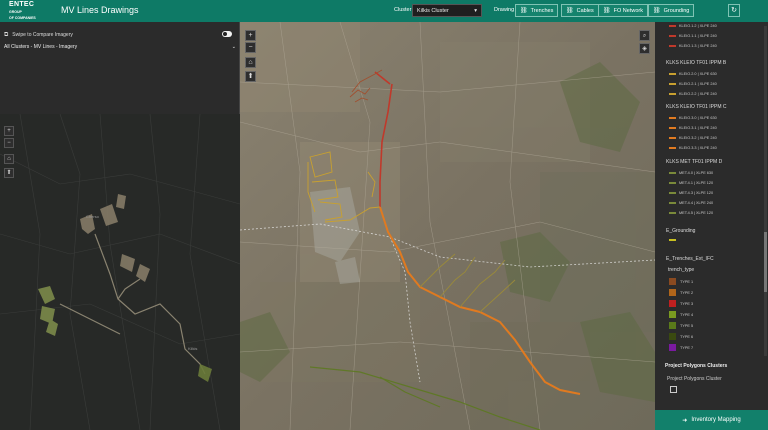 The image size is (768, 430). What do you see at coordinates (694, 379) in the screenshot?
I see `project-polygons-label: Project Polygons Cluster` at bounding box center [694, 379].